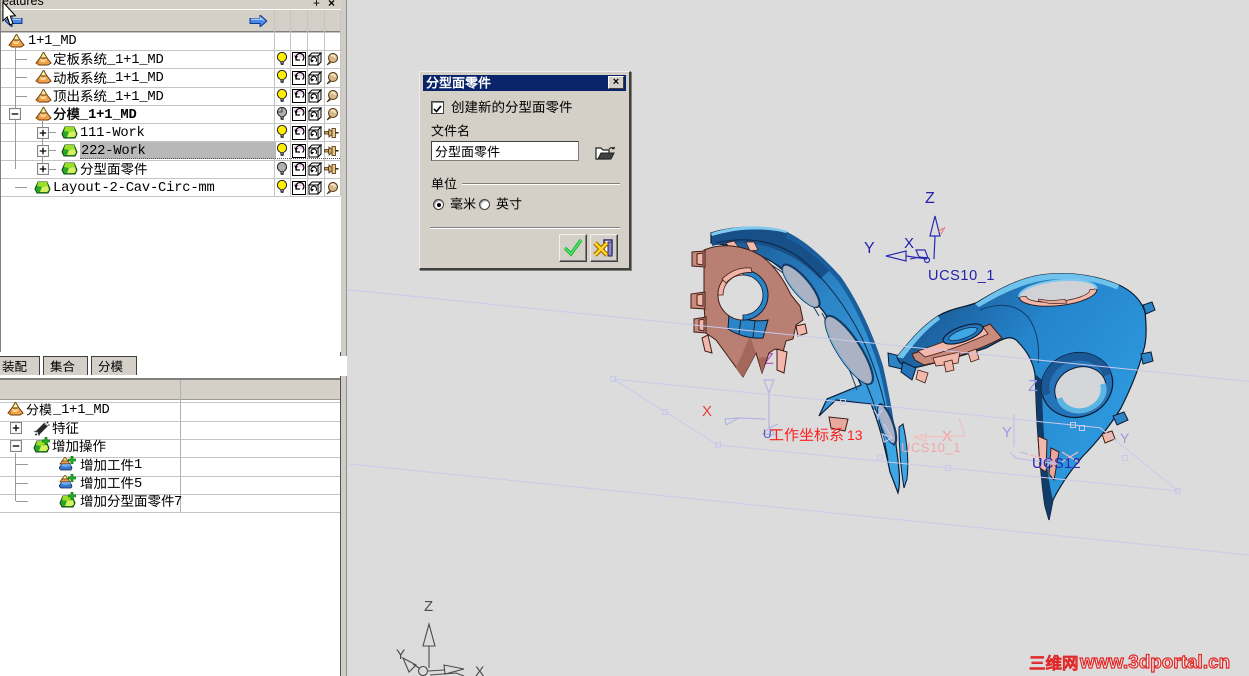  Describe the element at coordinates (1154, 661) in the screenshot. I see `svg-text: www.3dportal.cn` at that location.